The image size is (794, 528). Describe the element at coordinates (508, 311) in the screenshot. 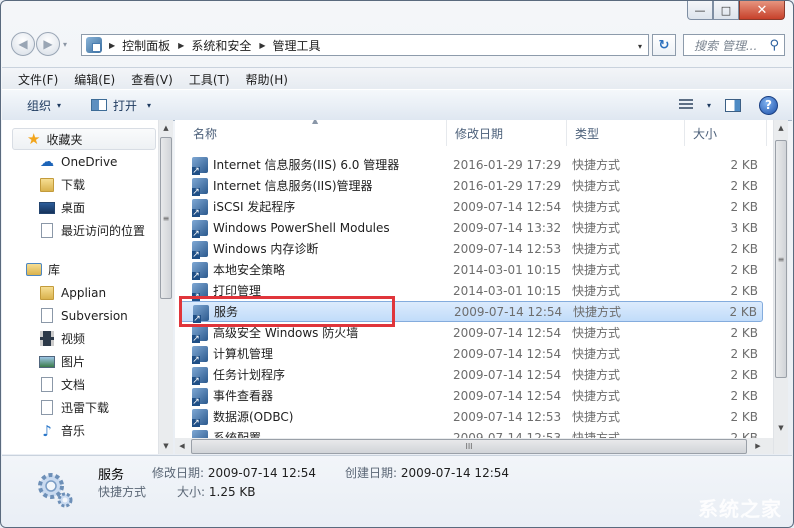

I see `item-date-modified: 2009-07-14 12:54` at that location.